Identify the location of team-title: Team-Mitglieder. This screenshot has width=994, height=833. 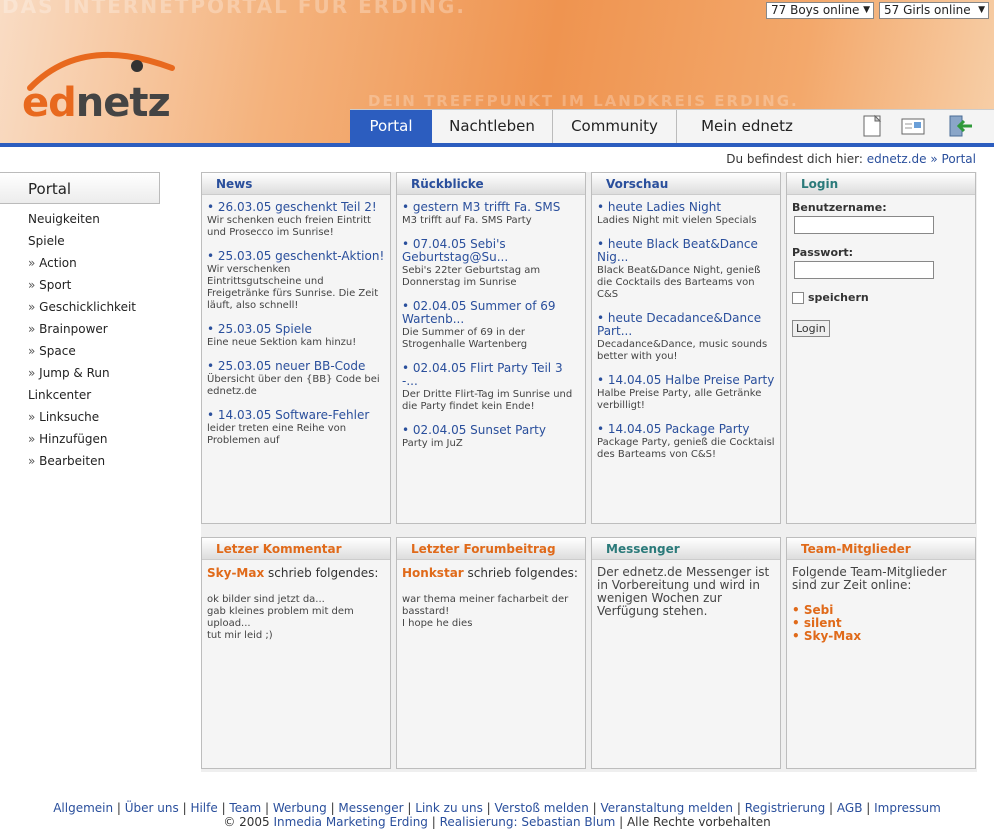
(881, 549).